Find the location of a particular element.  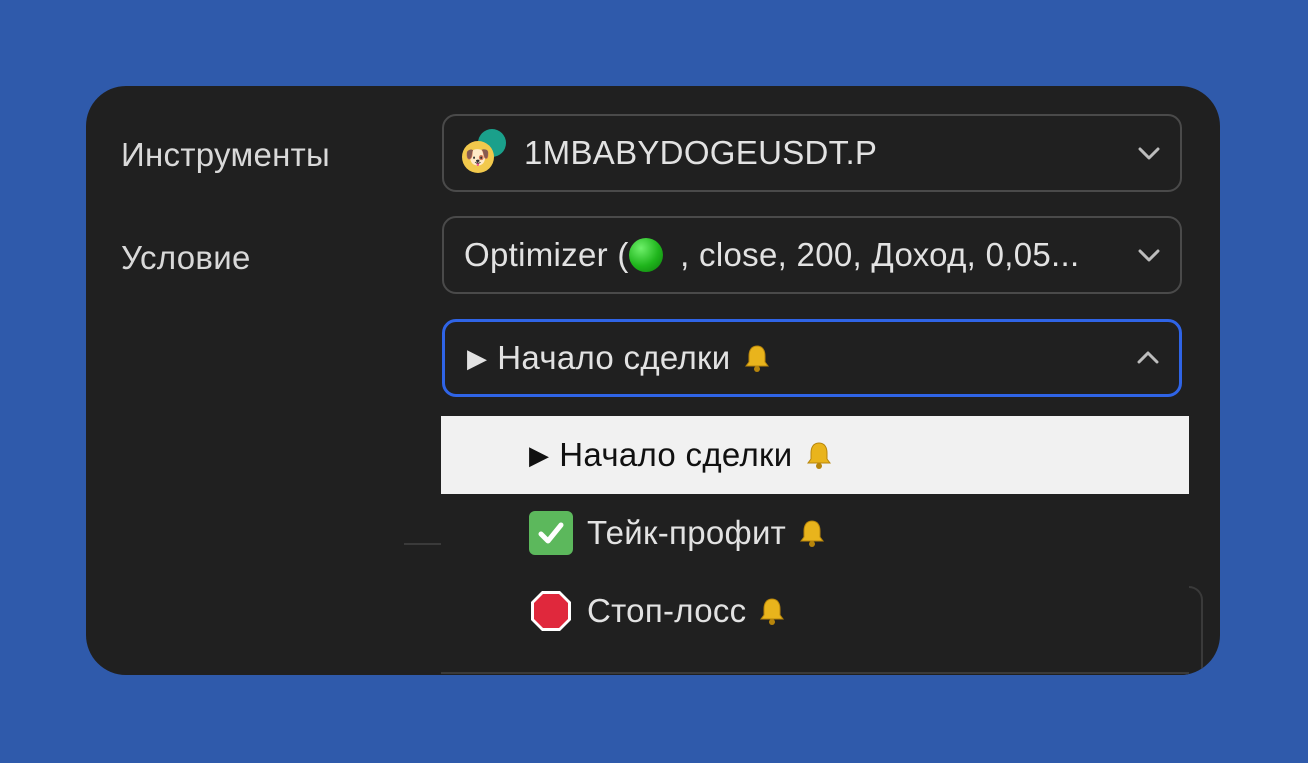

trigger-select: ▶ Начало сделки is located at coordinates (812, 358).